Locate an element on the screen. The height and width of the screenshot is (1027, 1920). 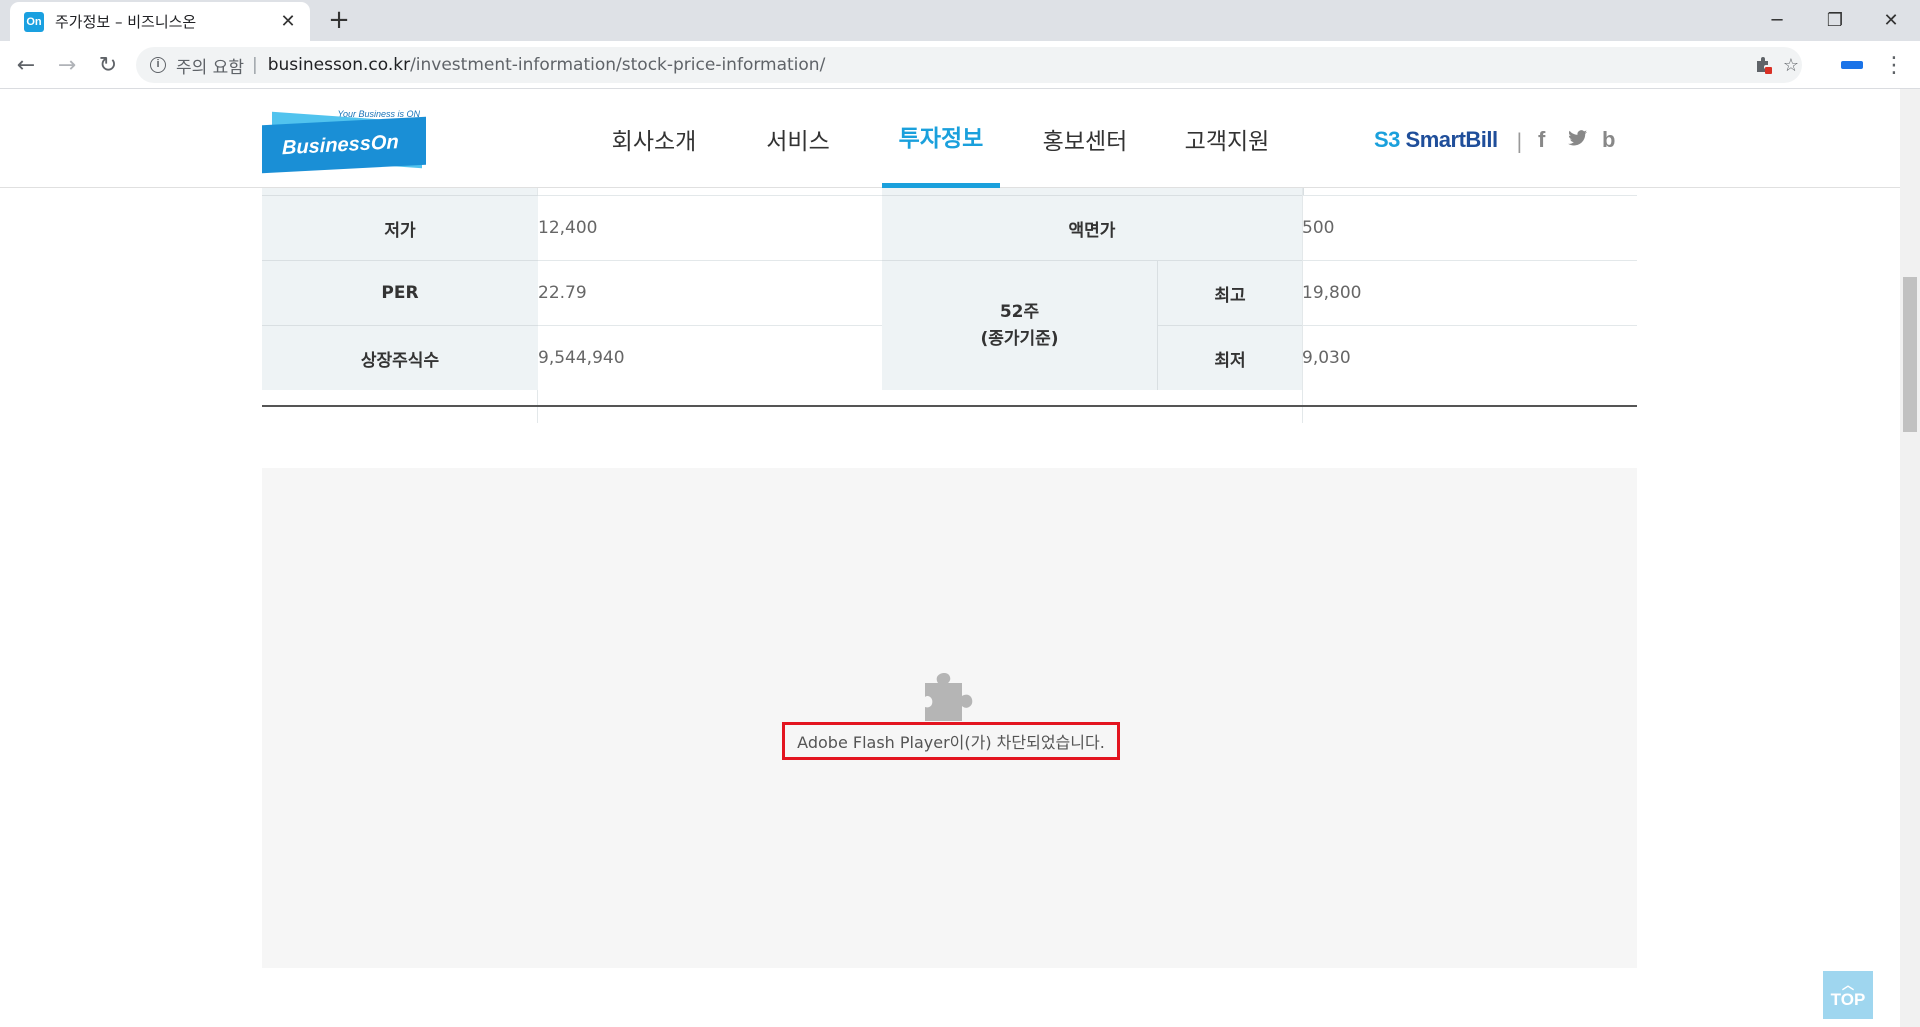
tab-close-icon: ✕ is located at coordinates (288, 21).